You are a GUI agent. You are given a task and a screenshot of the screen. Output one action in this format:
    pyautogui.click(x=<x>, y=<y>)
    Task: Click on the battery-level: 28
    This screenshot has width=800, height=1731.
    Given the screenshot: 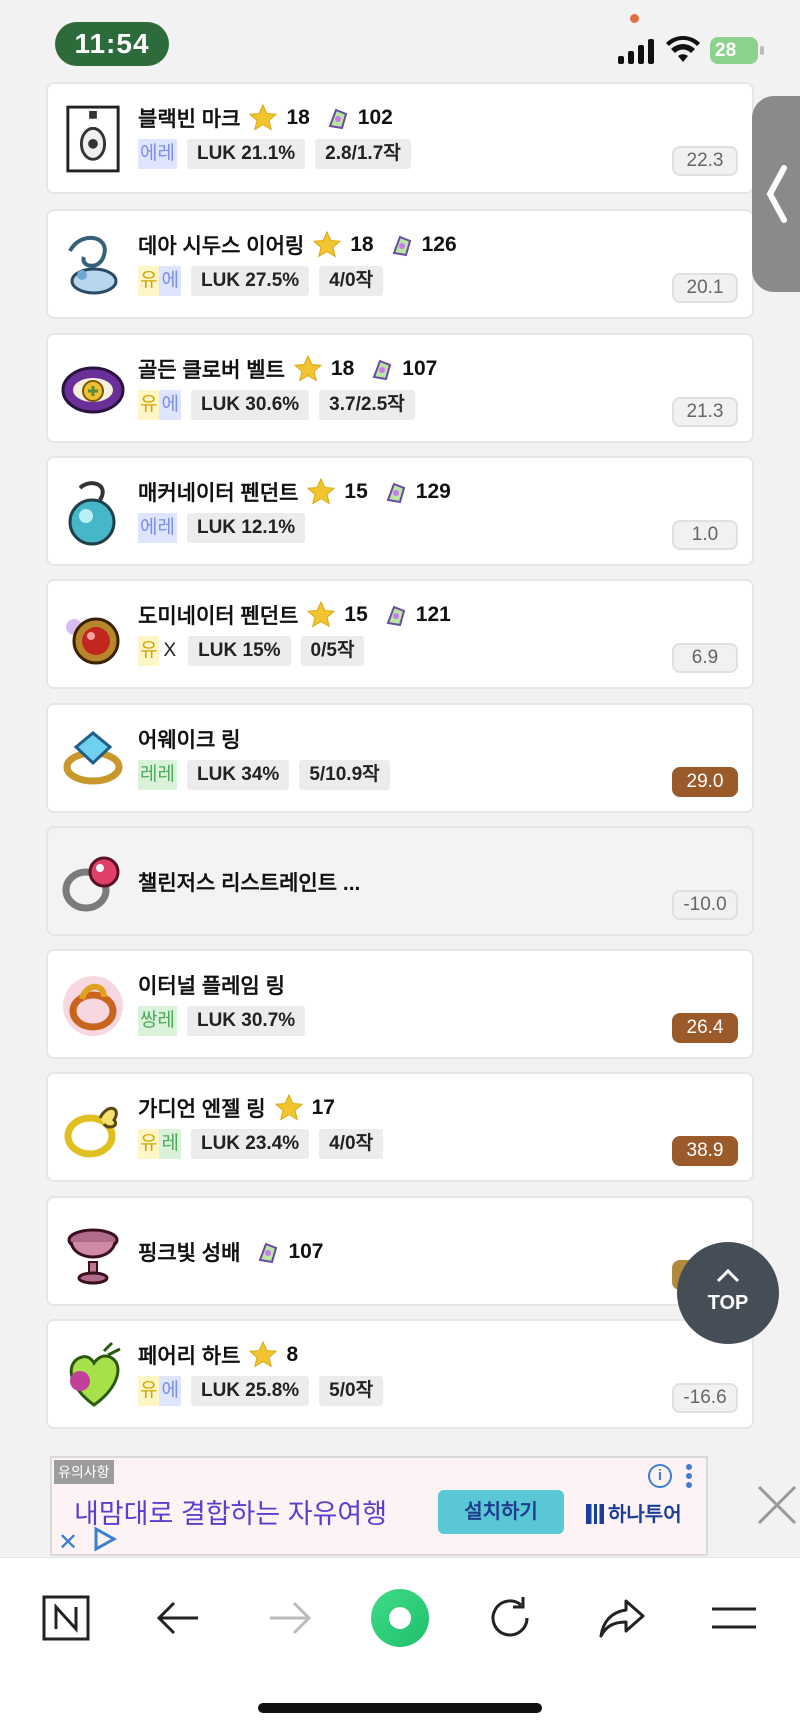 What is the action you would take?
    pyautogui.click(x=726, y=50)
    